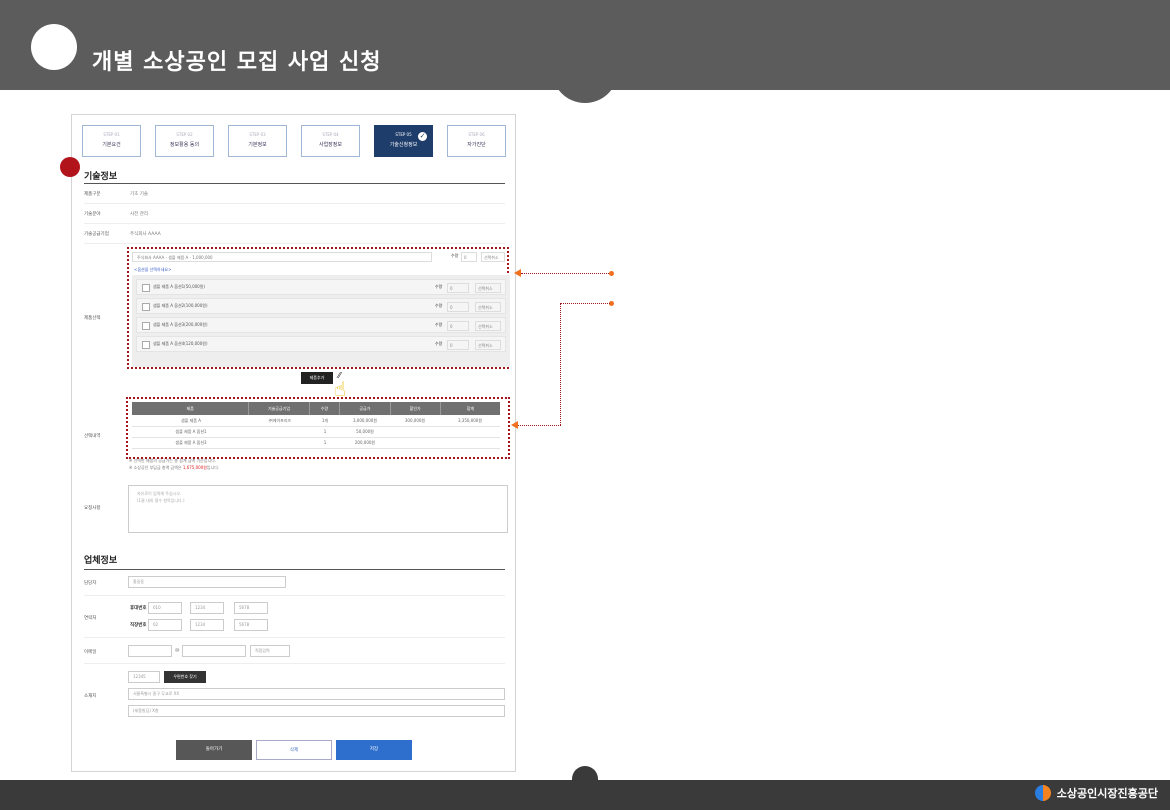 Image resolution: width=1170 pixels, height=810 pixels. I want to click on back-button: 돌아가기, so click(214, 750).